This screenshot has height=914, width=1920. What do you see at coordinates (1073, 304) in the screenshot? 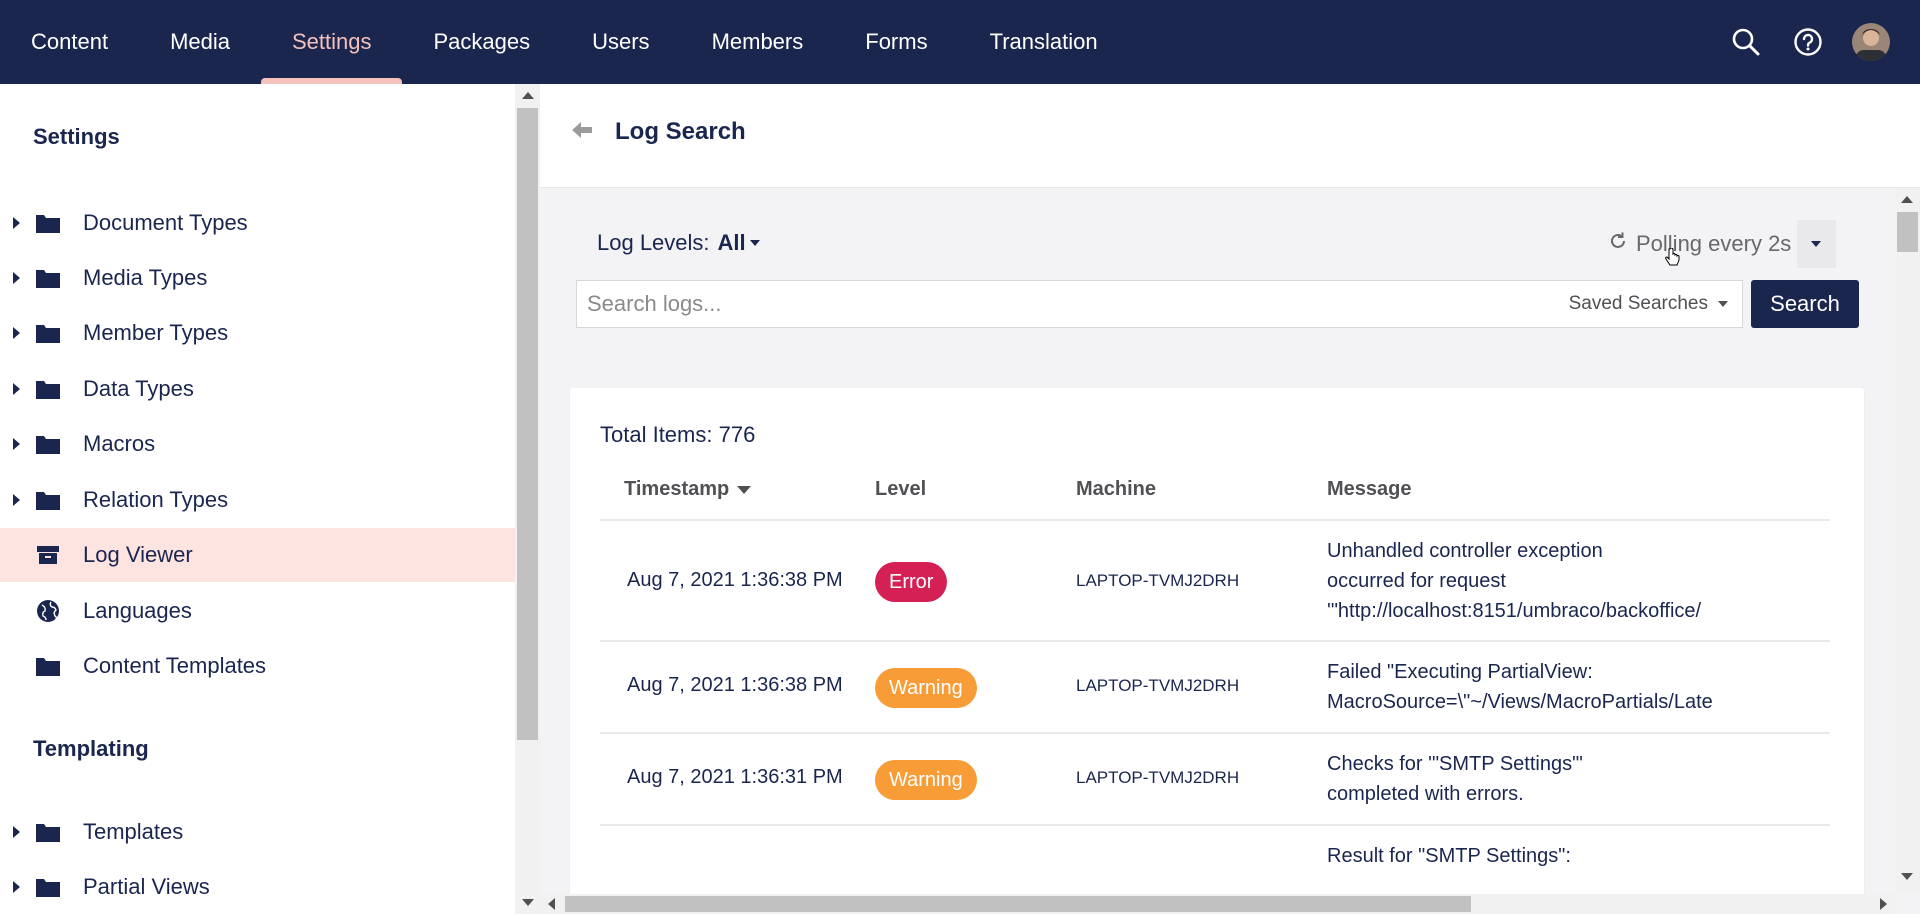
I see `search-input` at bounding box center [1073, 304].